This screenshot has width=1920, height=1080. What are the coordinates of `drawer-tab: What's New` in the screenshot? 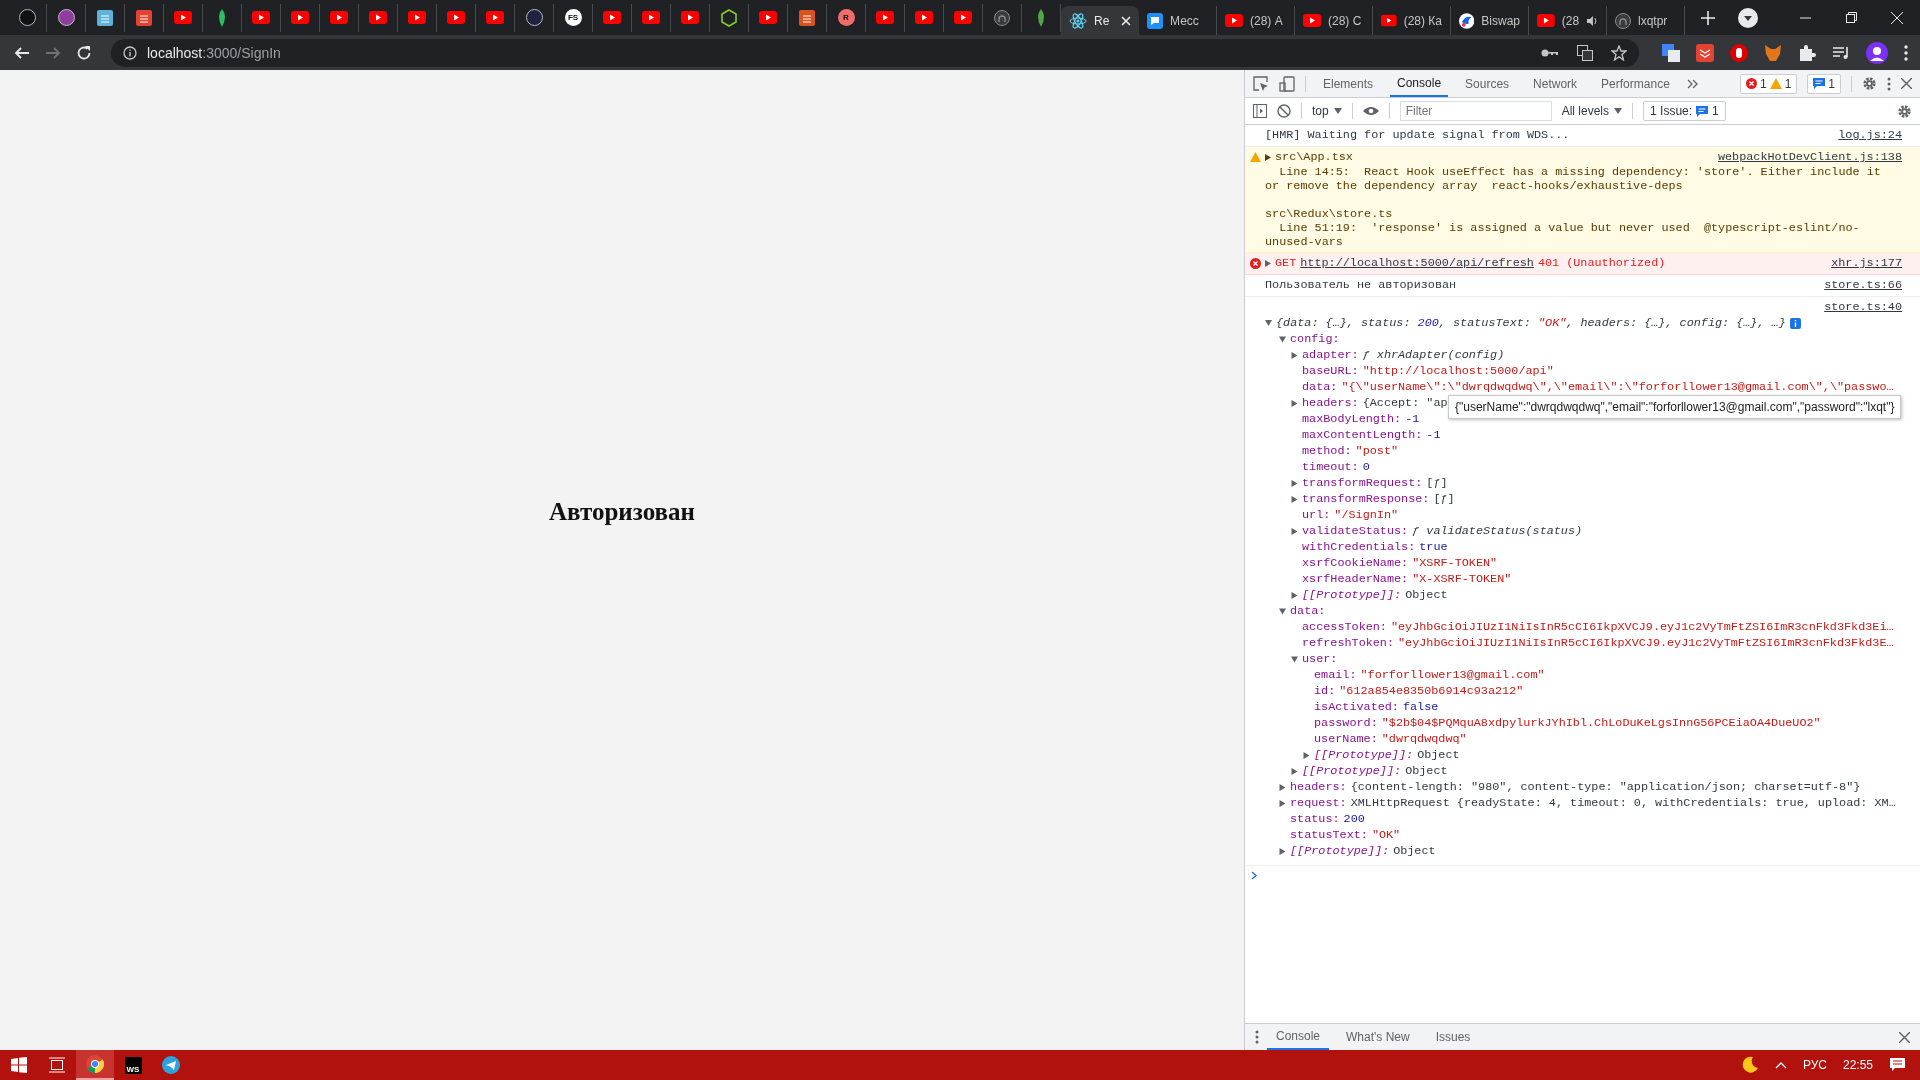 It's located at (1378, 1037).